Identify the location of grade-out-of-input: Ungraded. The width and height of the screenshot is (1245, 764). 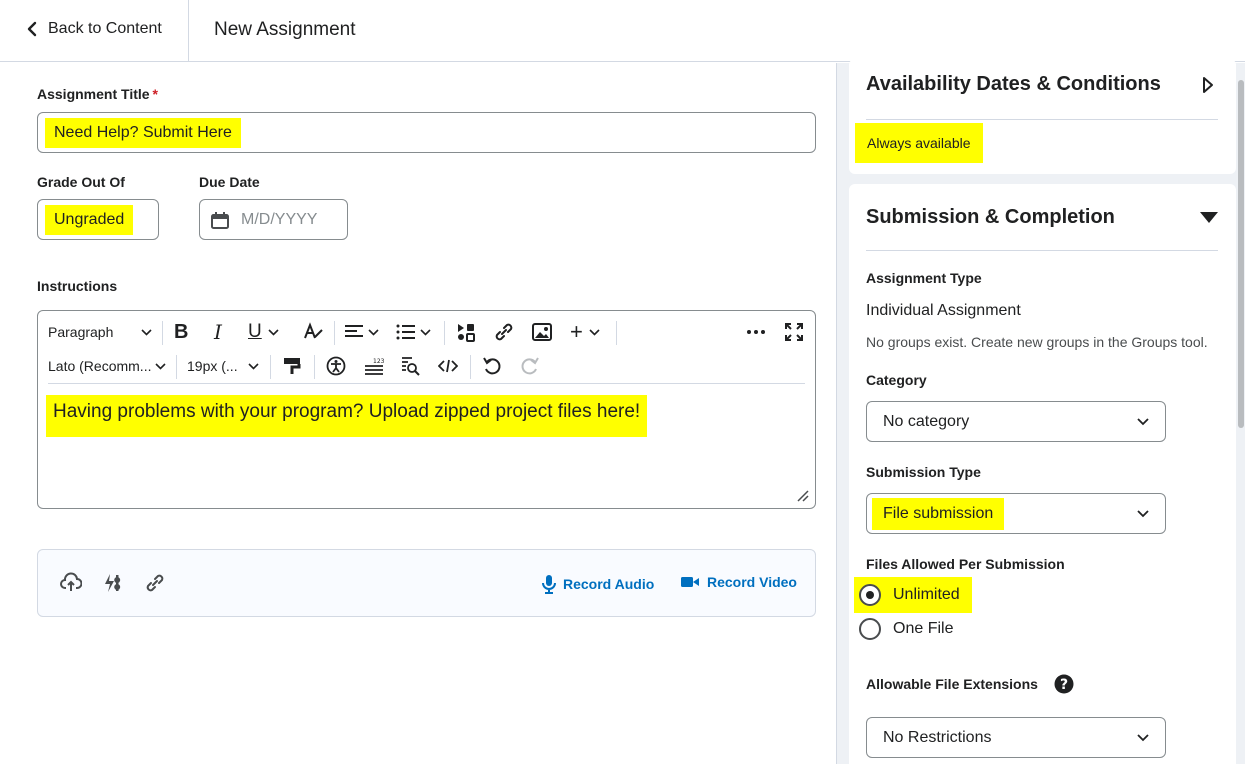
(98, 219).